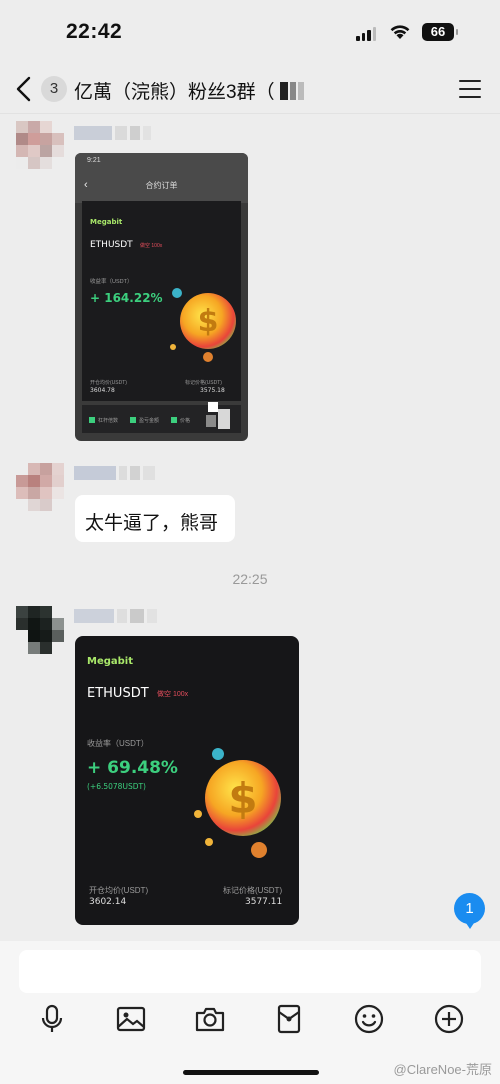 This screenshot has width=500, height=1084. What do you see at coordinates (174, 92) in the screenshot?
I see `chat-title: 亿萬（浣熊）粉丝3群（` at bounding box center [174, 92].